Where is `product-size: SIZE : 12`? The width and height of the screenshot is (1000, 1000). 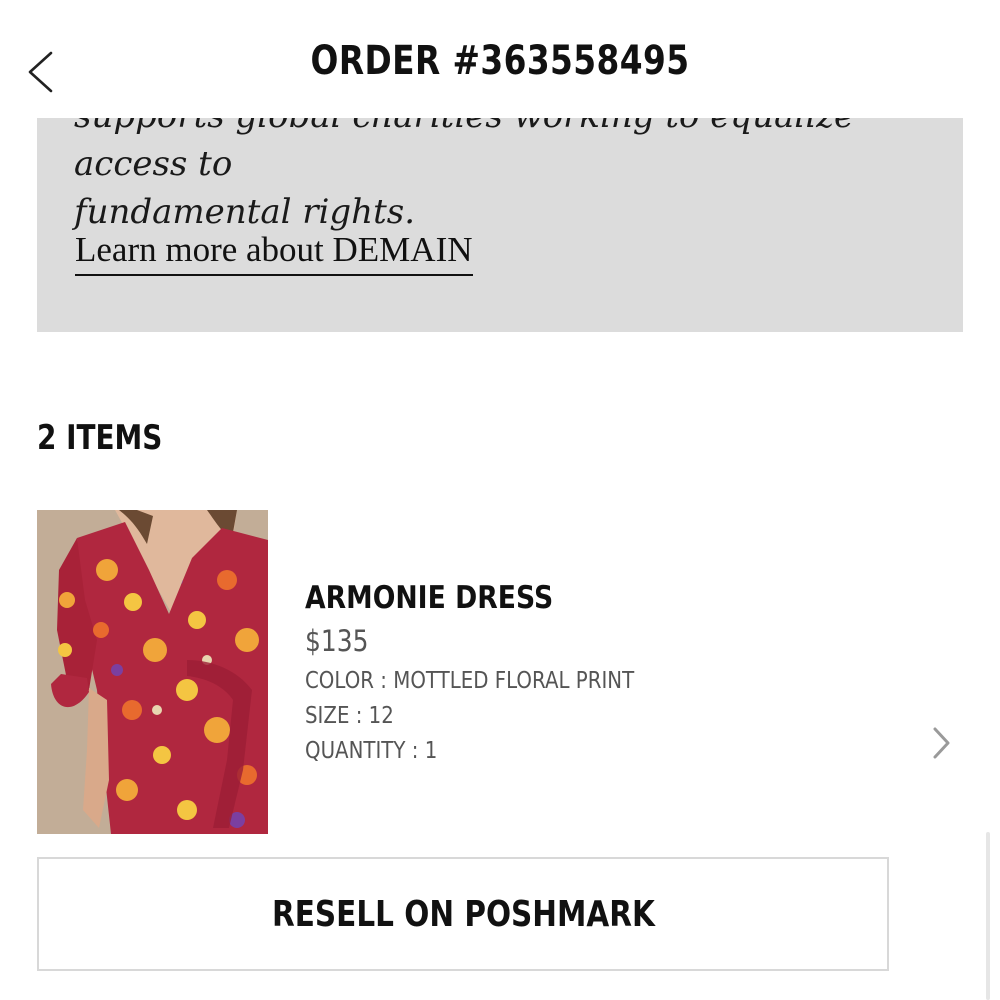
product-size: SIZE : 12 is located at coordinates (349, 716).